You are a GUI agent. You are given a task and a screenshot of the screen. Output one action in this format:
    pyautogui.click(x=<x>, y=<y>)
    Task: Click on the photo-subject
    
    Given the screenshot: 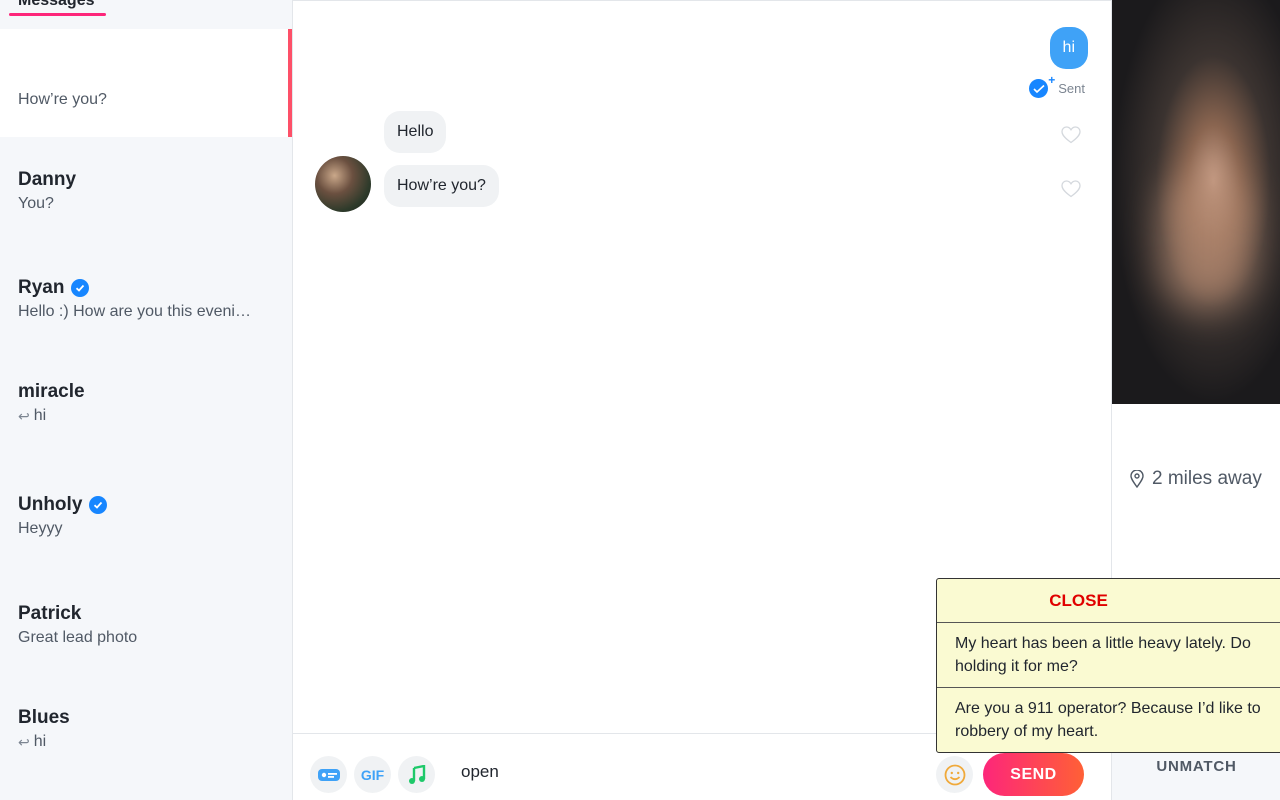 What is the action you would take?
    pyautogui.click(x=1207, y=240)
    